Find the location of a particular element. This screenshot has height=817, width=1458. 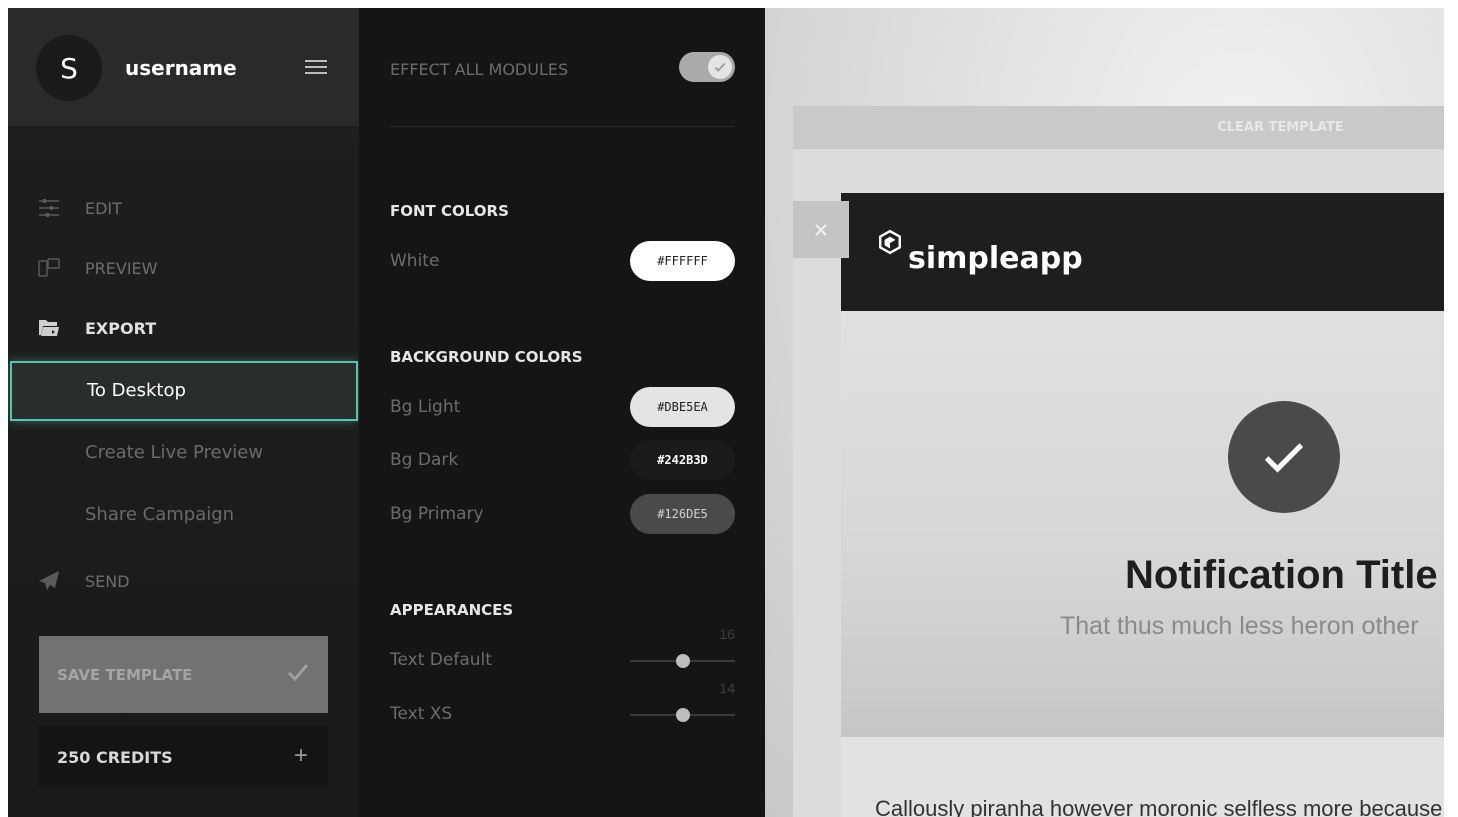

email-header-module: simpleapp is located at coordinates (1142, 252).